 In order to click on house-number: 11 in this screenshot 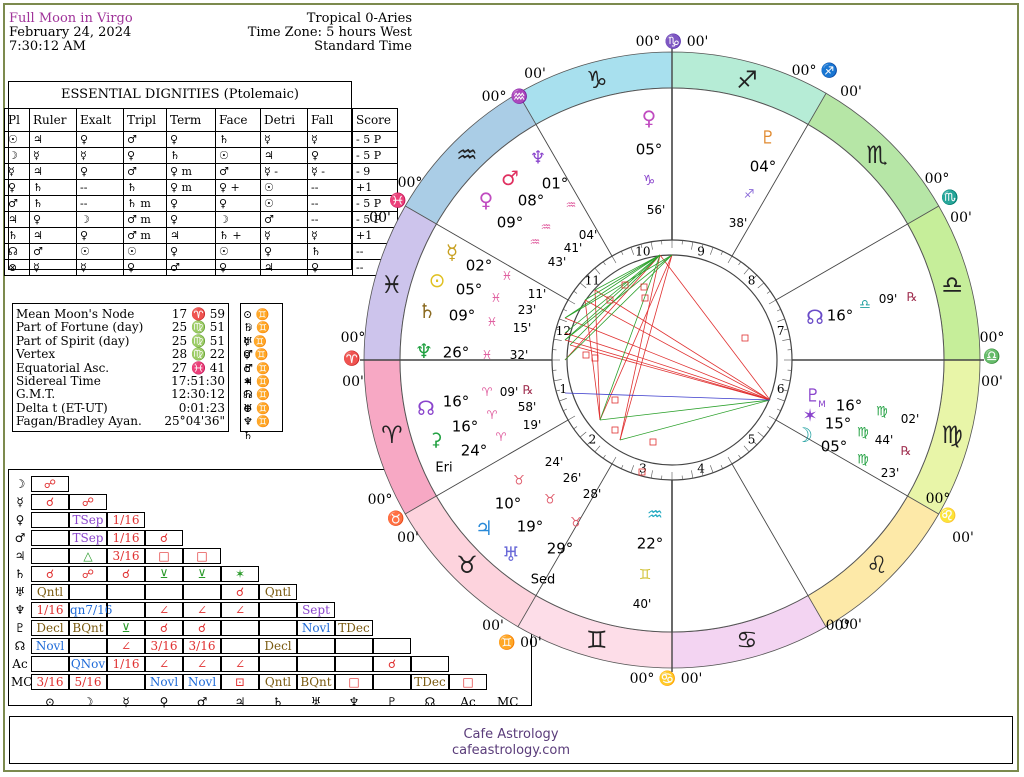, I will do `click(592, 280)`.